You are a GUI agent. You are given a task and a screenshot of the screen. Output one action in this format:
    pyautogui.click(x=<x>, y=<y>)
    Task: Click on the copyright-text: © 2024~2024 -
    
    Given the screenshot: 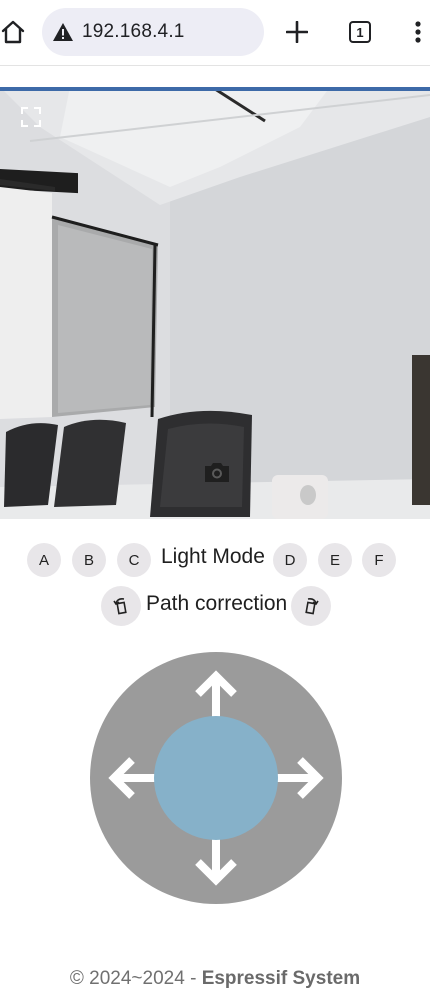 What is the action you would take?
    pyautogui.click(x=135, y=978)
    